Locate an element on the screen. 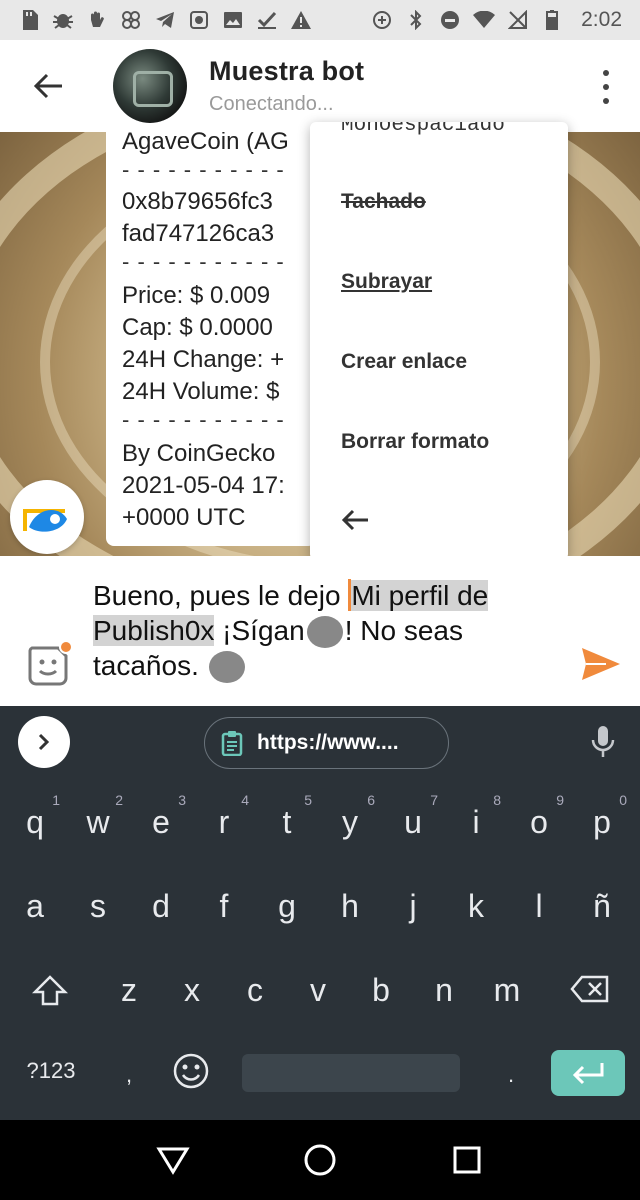 This screenshot has width=640, height=1200. menu-item-strikethrough: Tachado is located at coordinates (383, 202).